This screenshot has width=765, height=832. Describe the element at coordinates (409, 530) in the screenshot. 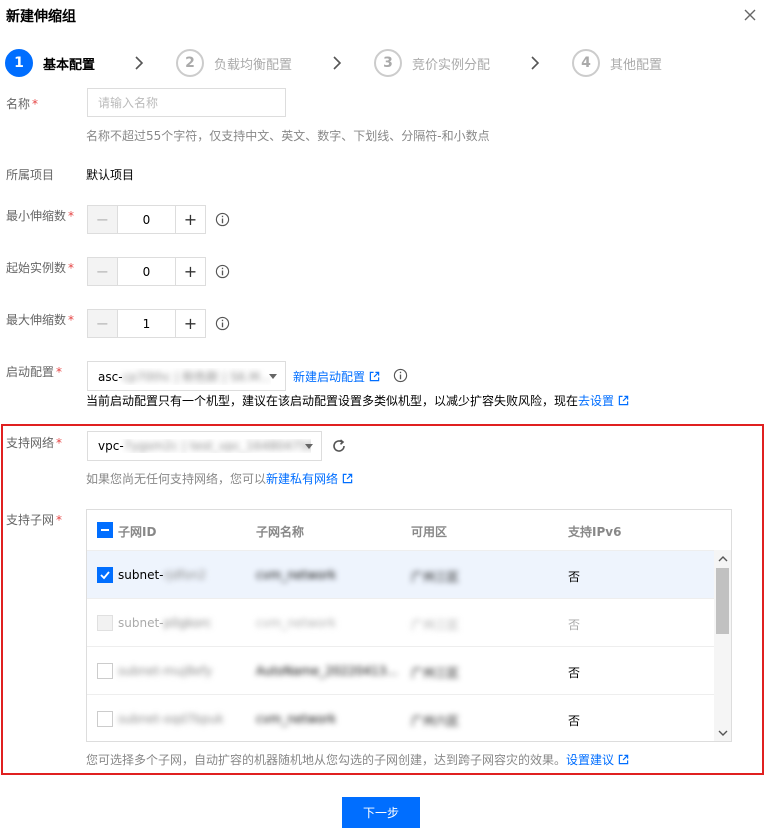

I see `table-header: 子网ID 子网名称 可用区 支持IPv6` at that location.